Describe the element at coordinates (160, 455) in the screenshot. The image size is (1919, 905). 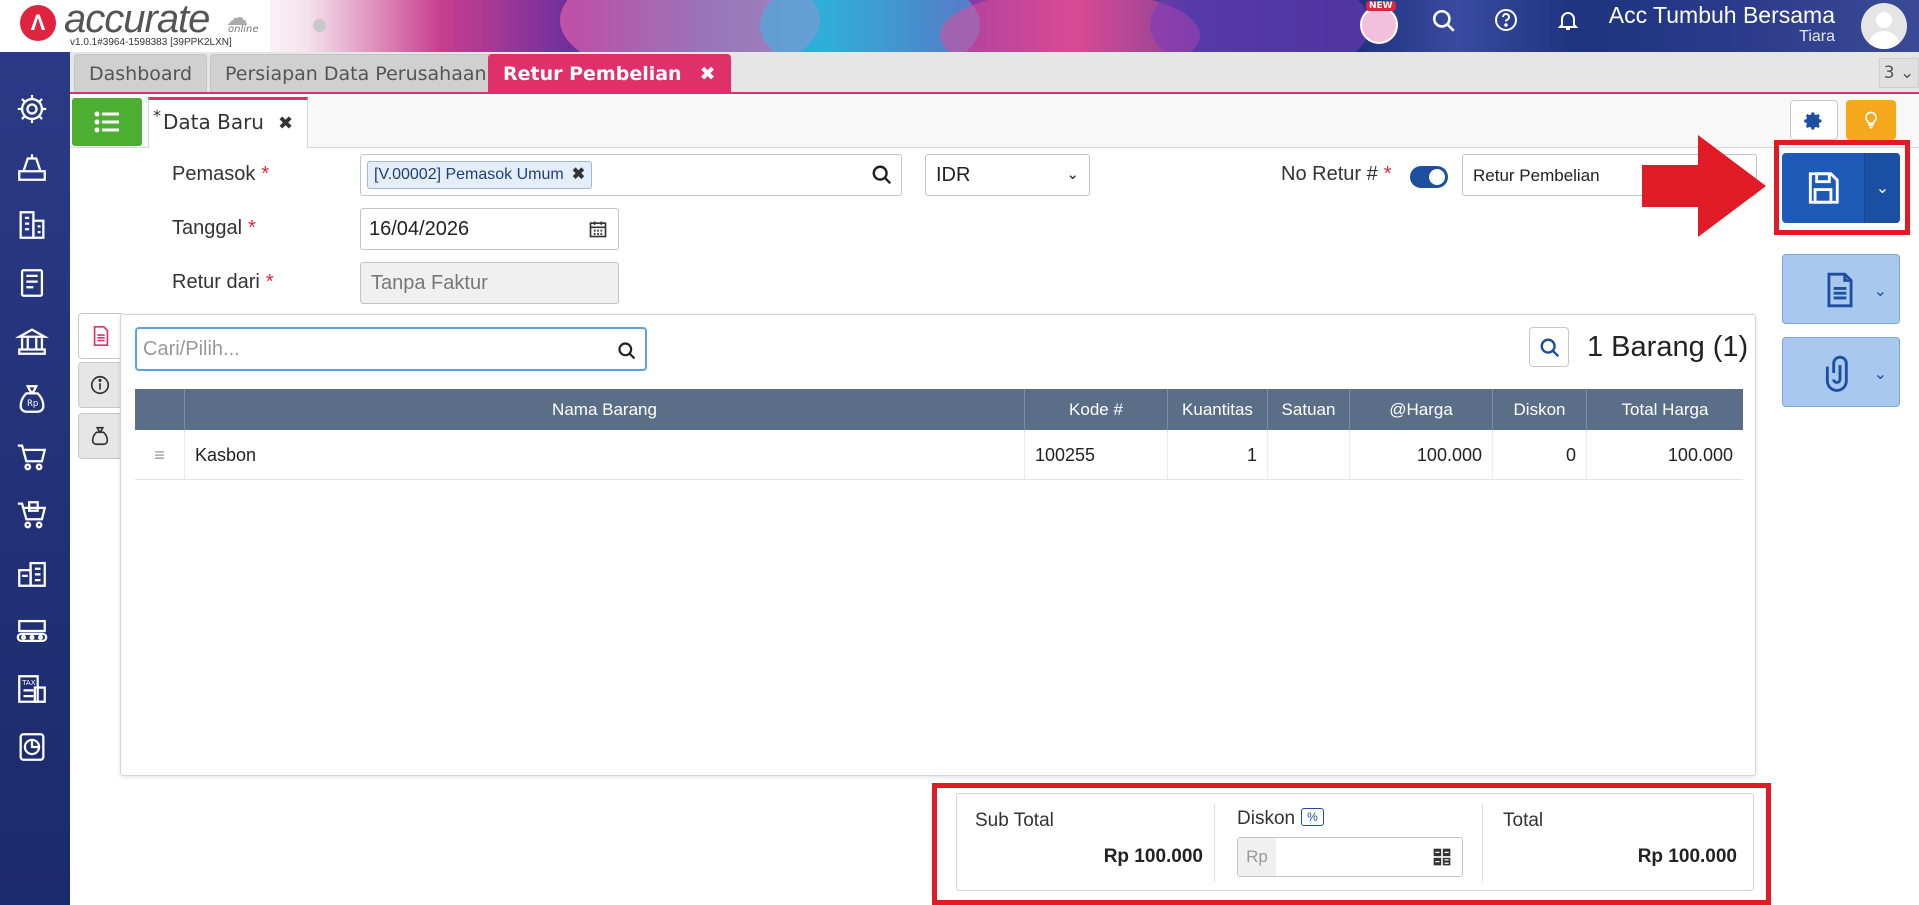
I see `drag-handle-icon: ≡` at that location.